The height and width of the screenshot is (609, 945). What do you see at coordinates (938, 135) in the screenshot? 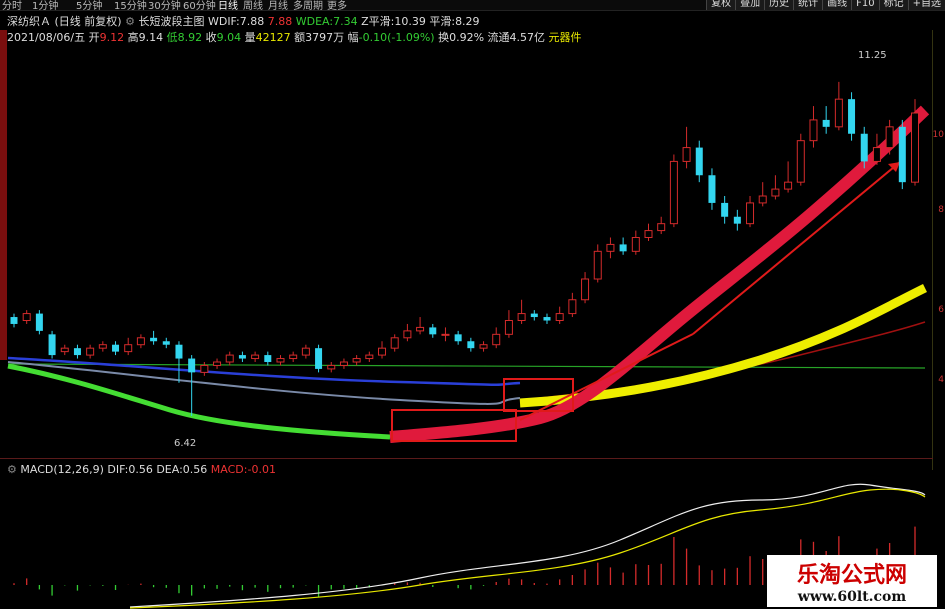
I see `axis-tick: 10` at bounding box center [938, 135].